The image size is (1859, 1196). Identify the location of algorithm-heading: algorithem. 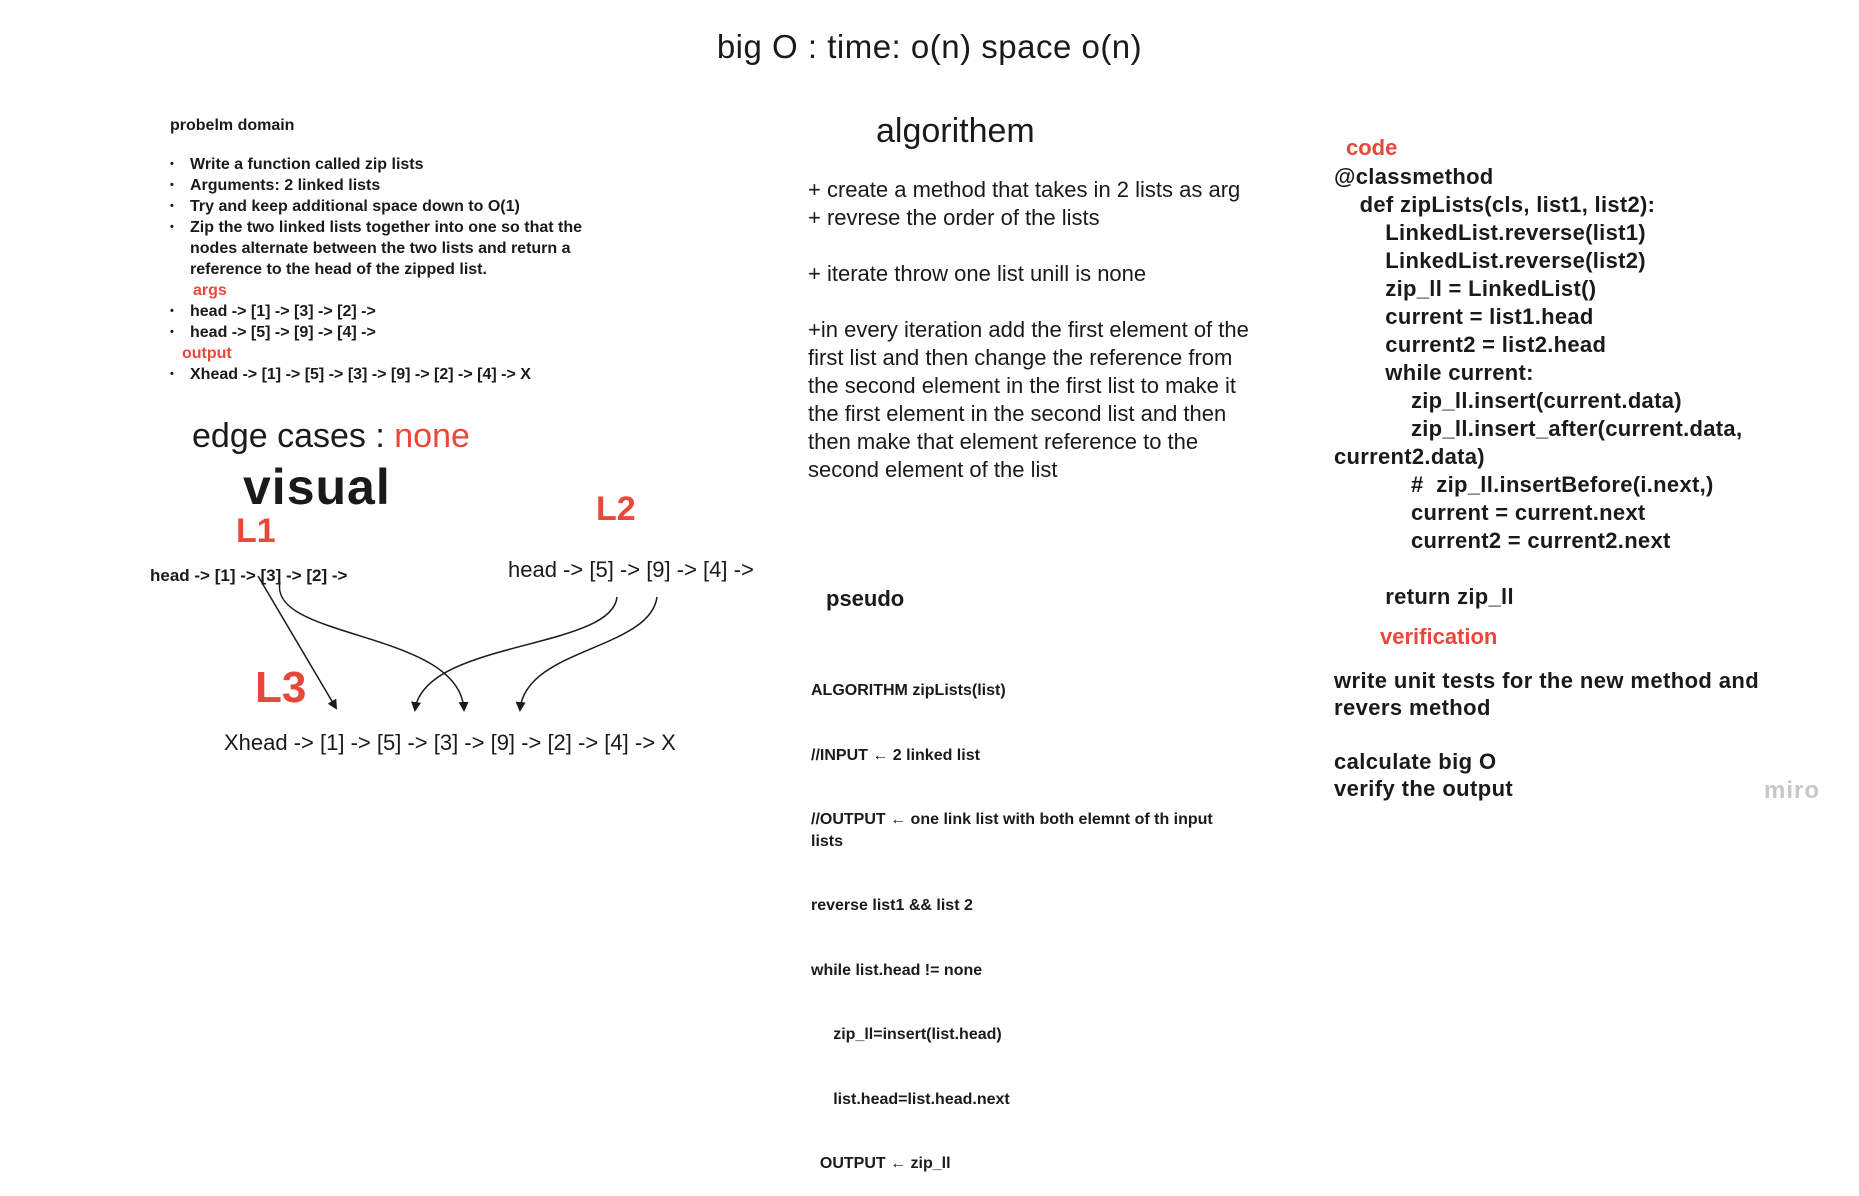
(955, 131).